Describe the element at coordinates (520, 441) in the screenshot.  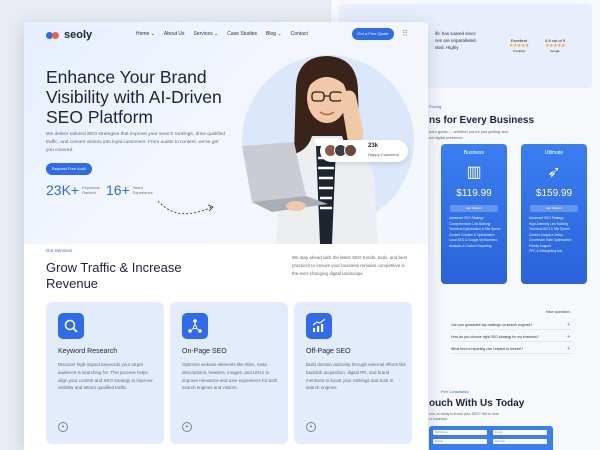
I see `website-field: Website` at that location.